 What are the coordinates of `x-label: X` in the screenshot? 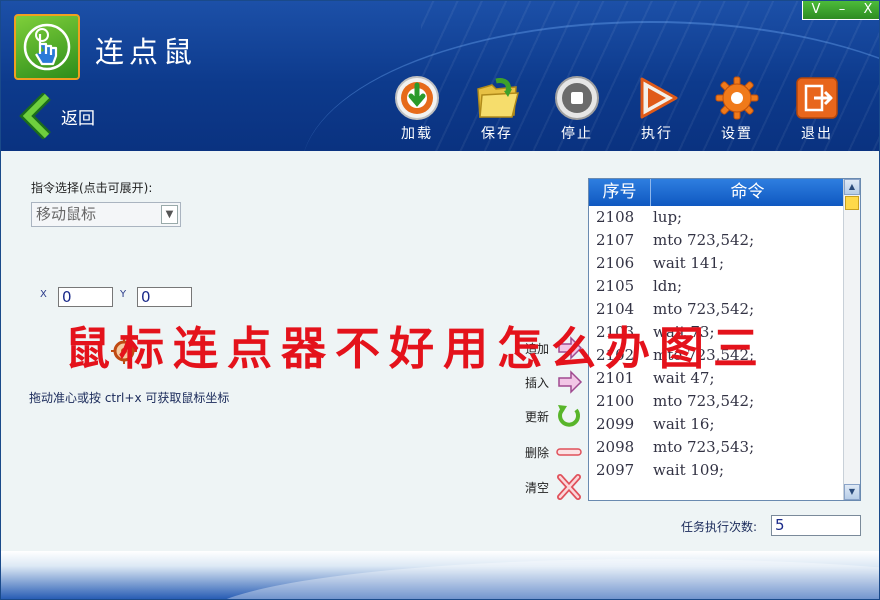 It's located at (43, 294).